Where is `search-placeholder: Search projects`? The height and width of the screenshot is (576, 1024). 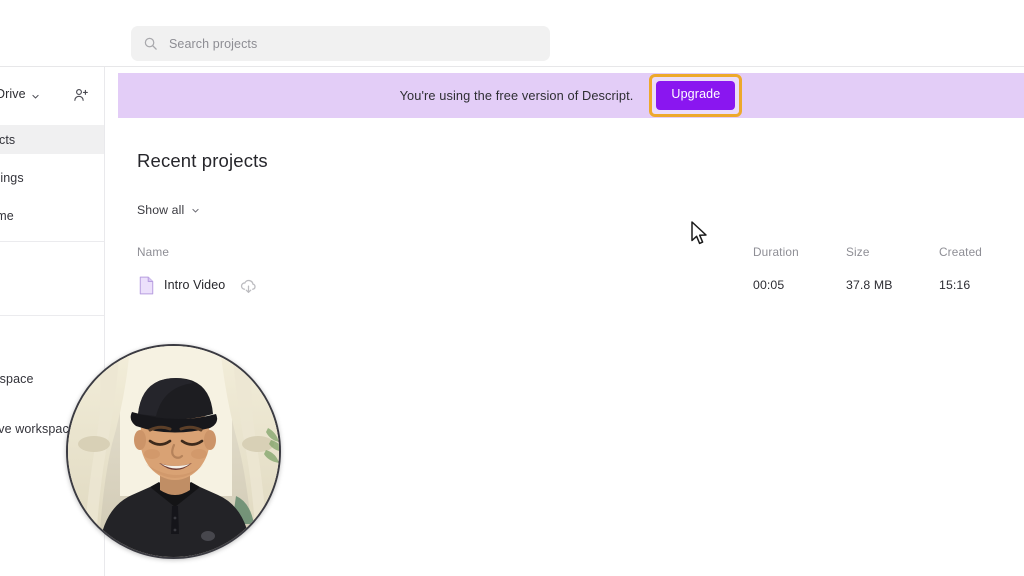 search-placeholder: Search projects is located at coordinates (213, 43).